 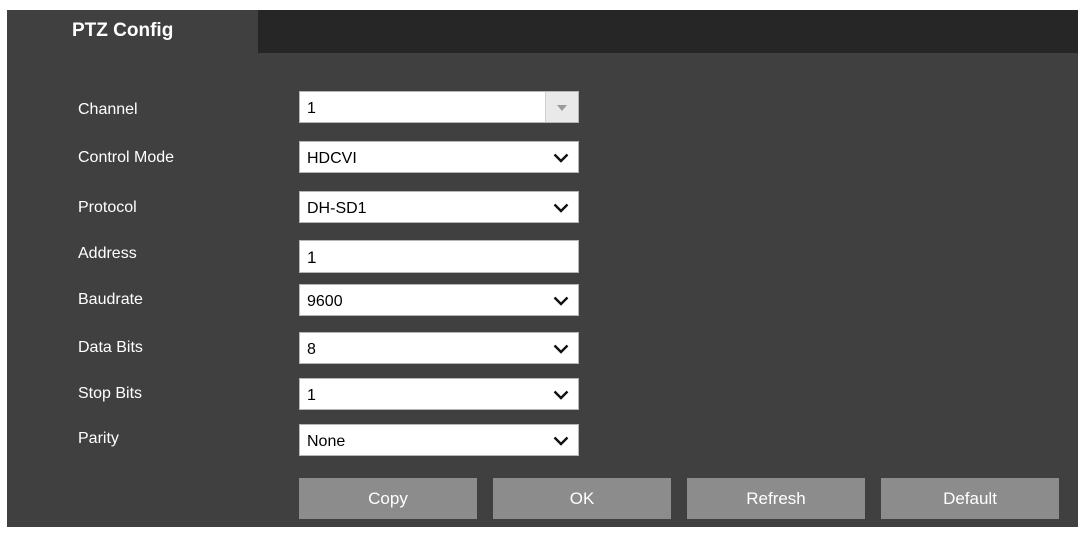 I want to click on data-bits-value: 8, so click(x=311, y=349).